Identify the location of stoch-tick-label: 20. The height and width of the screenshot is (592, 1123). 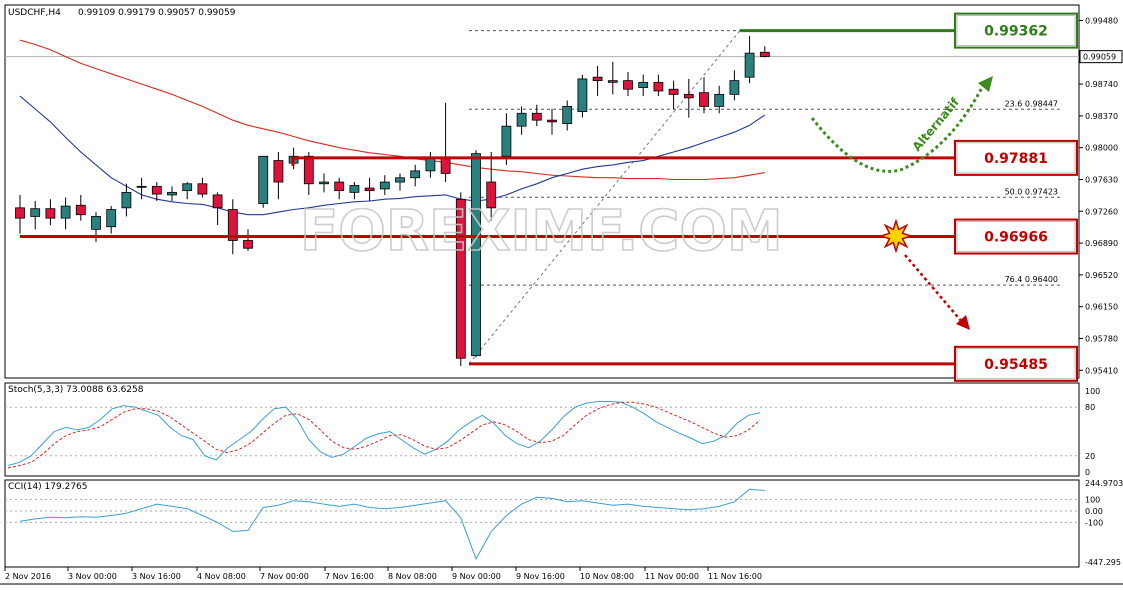
(1090, 456).